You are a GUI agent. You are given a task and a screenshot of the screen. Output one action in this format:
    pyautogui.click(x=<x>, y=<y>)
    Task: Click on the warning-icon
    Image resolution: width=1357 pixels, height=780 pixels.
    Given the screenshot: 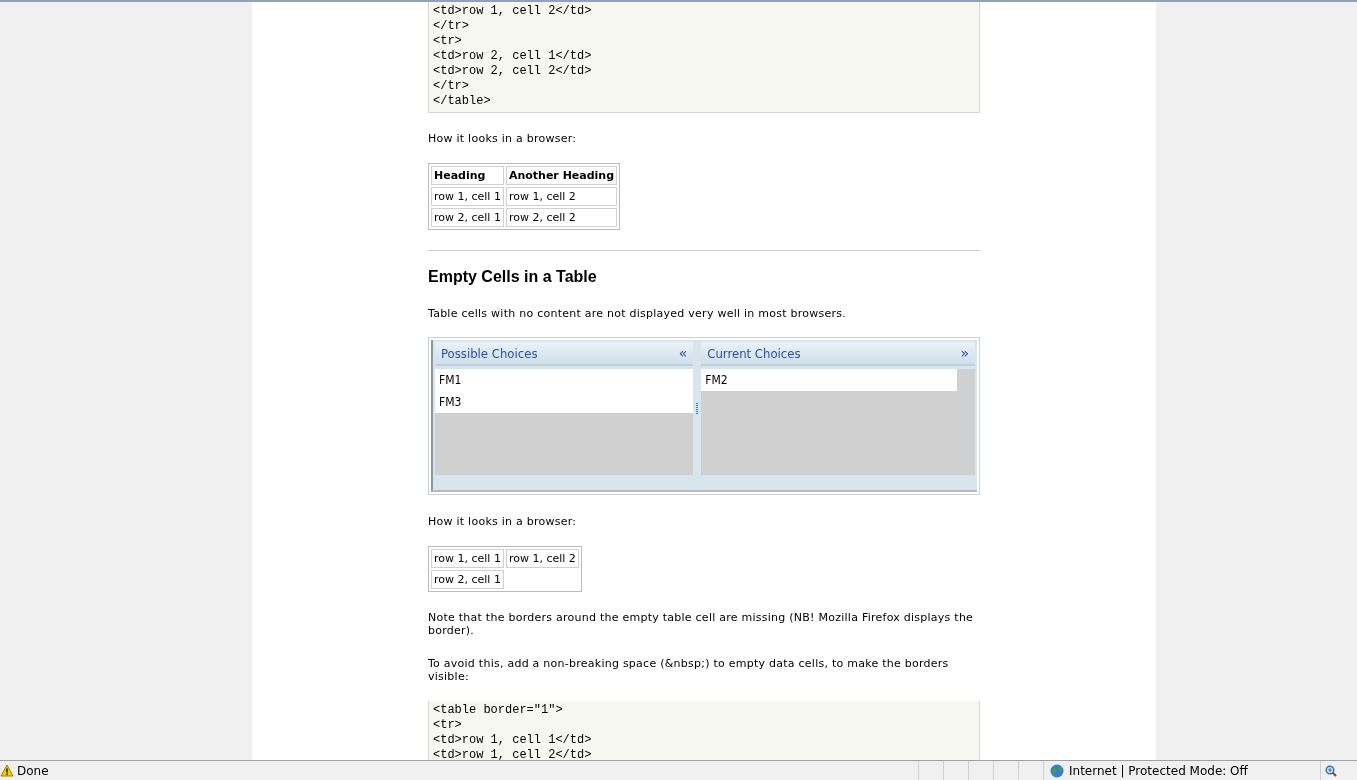 What is the action you would take?
    pyautogui.click(x=7, y=770)
    